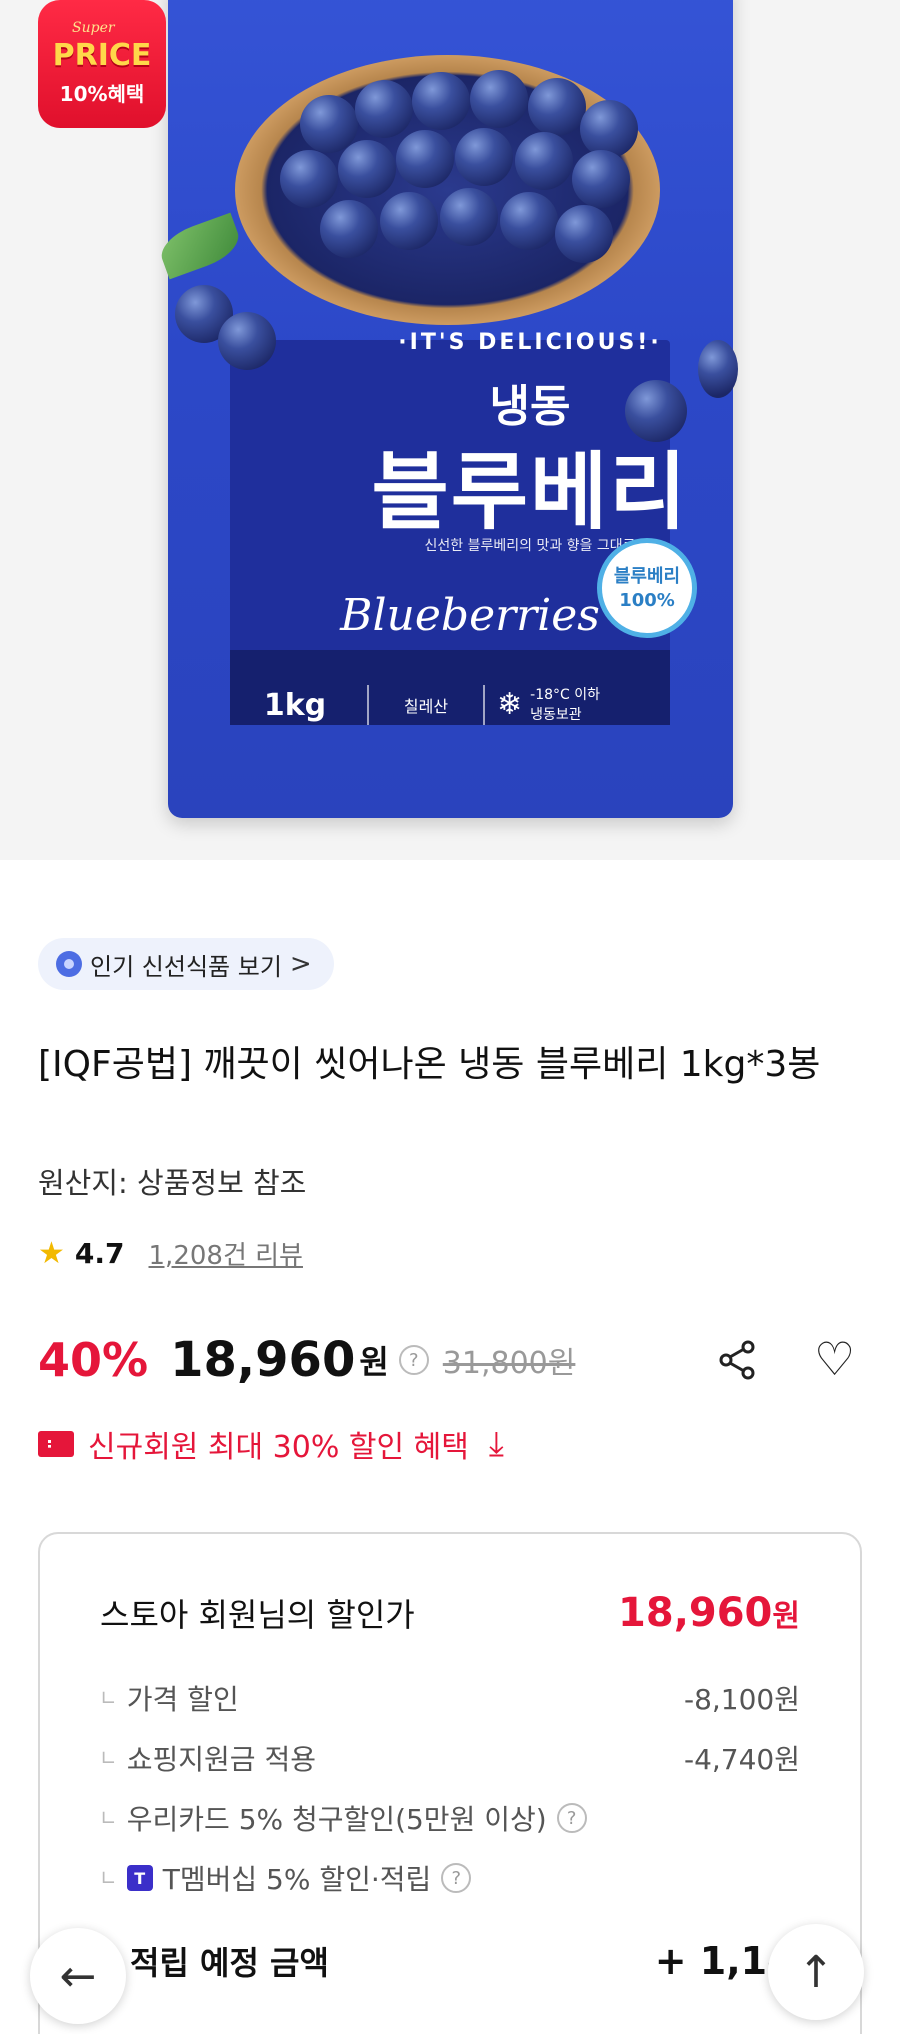 This screenshot has width=900, height=2034. I want to click on blueberry-100-badge: 블루베리 100%, so click(647, 588).